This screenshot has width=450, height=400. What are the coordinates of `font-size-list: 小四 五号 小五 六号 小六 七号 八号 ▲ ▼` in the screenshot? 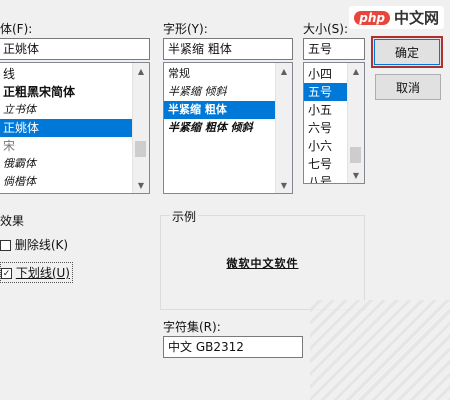 It's located at (334, 123).